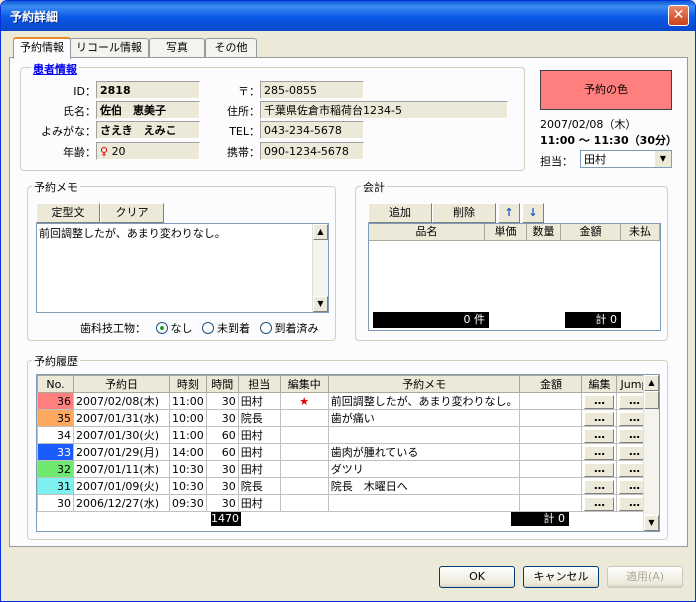 This screenshot has width=696, height=602. What do you see at coordinates (431, 320) in the screenshot?
I see `account-count: 0 件` at bounding box center [431, 320].